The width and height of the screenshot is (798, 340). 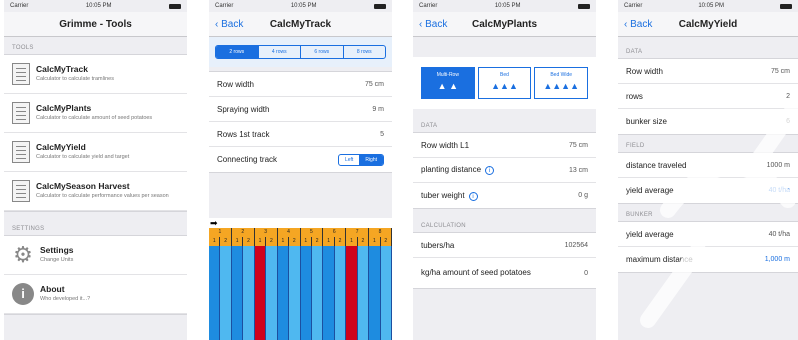 I want to click on segment-2-rows: 2 rows, so click(x=237, y=52).